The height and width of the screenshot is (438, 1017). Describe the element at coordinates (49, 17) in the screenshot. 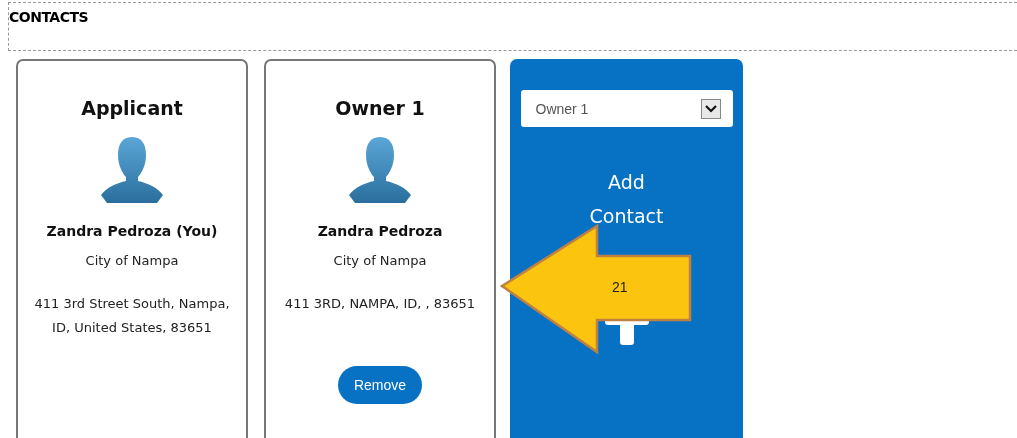

I see `section-title: CONTACTS` at that location.